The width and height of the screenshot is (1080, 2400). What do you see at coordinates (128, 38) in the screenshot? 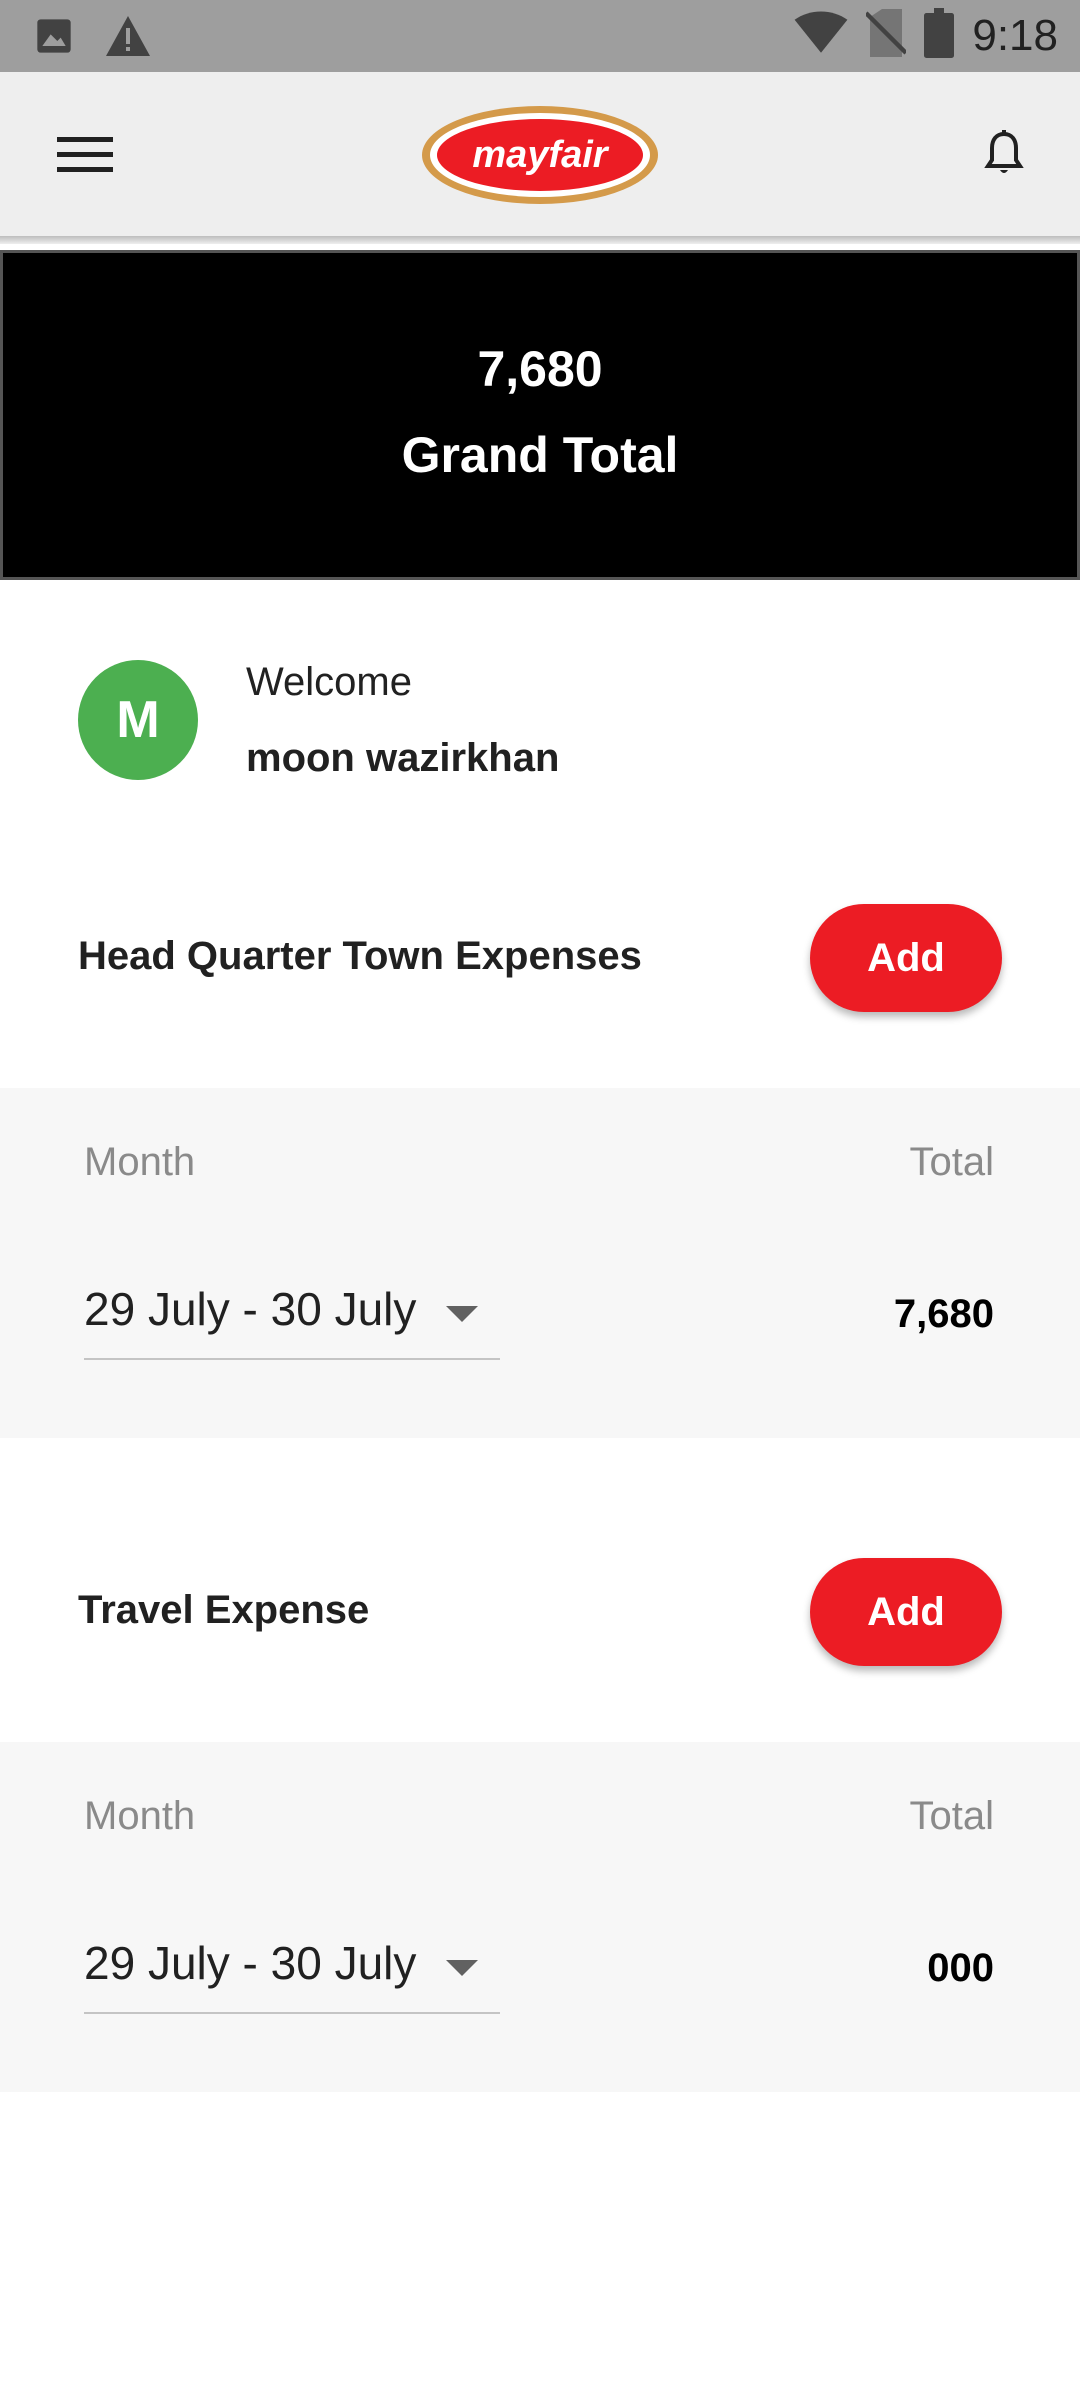
I see `warning-icon` at bounding box center [128, 38].